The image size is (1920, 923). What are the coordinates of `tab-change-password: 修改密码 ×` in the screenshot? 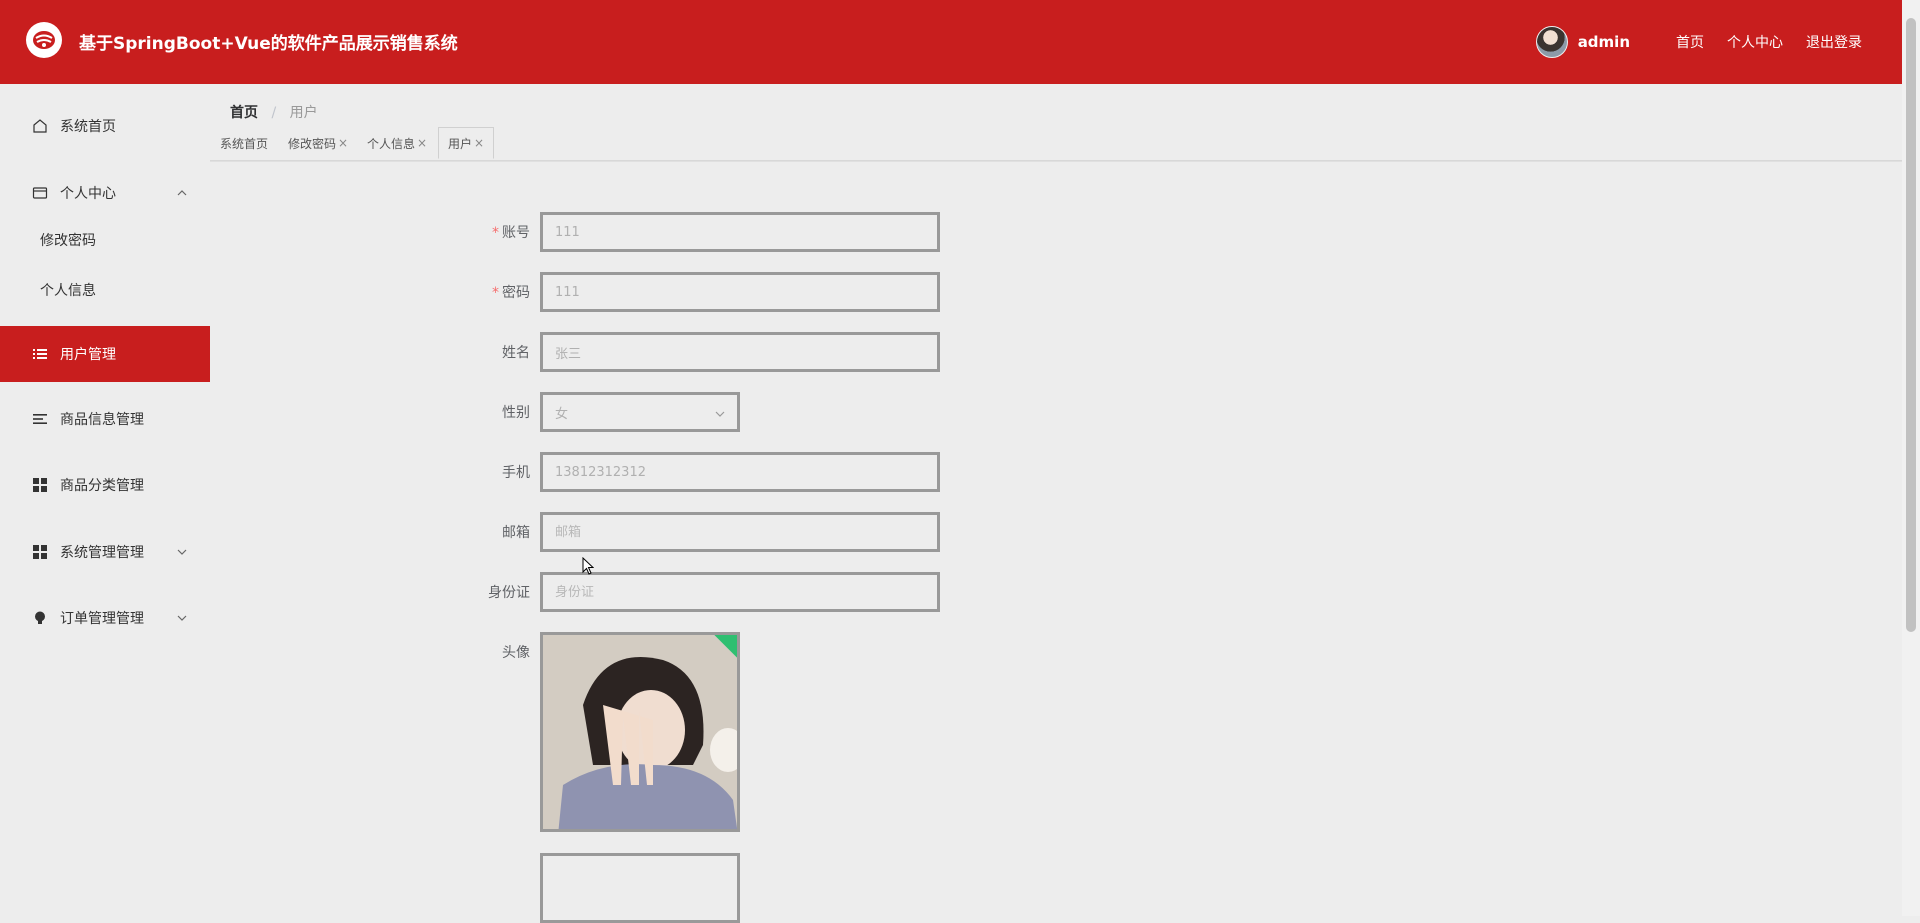 It's located at (318, 143).